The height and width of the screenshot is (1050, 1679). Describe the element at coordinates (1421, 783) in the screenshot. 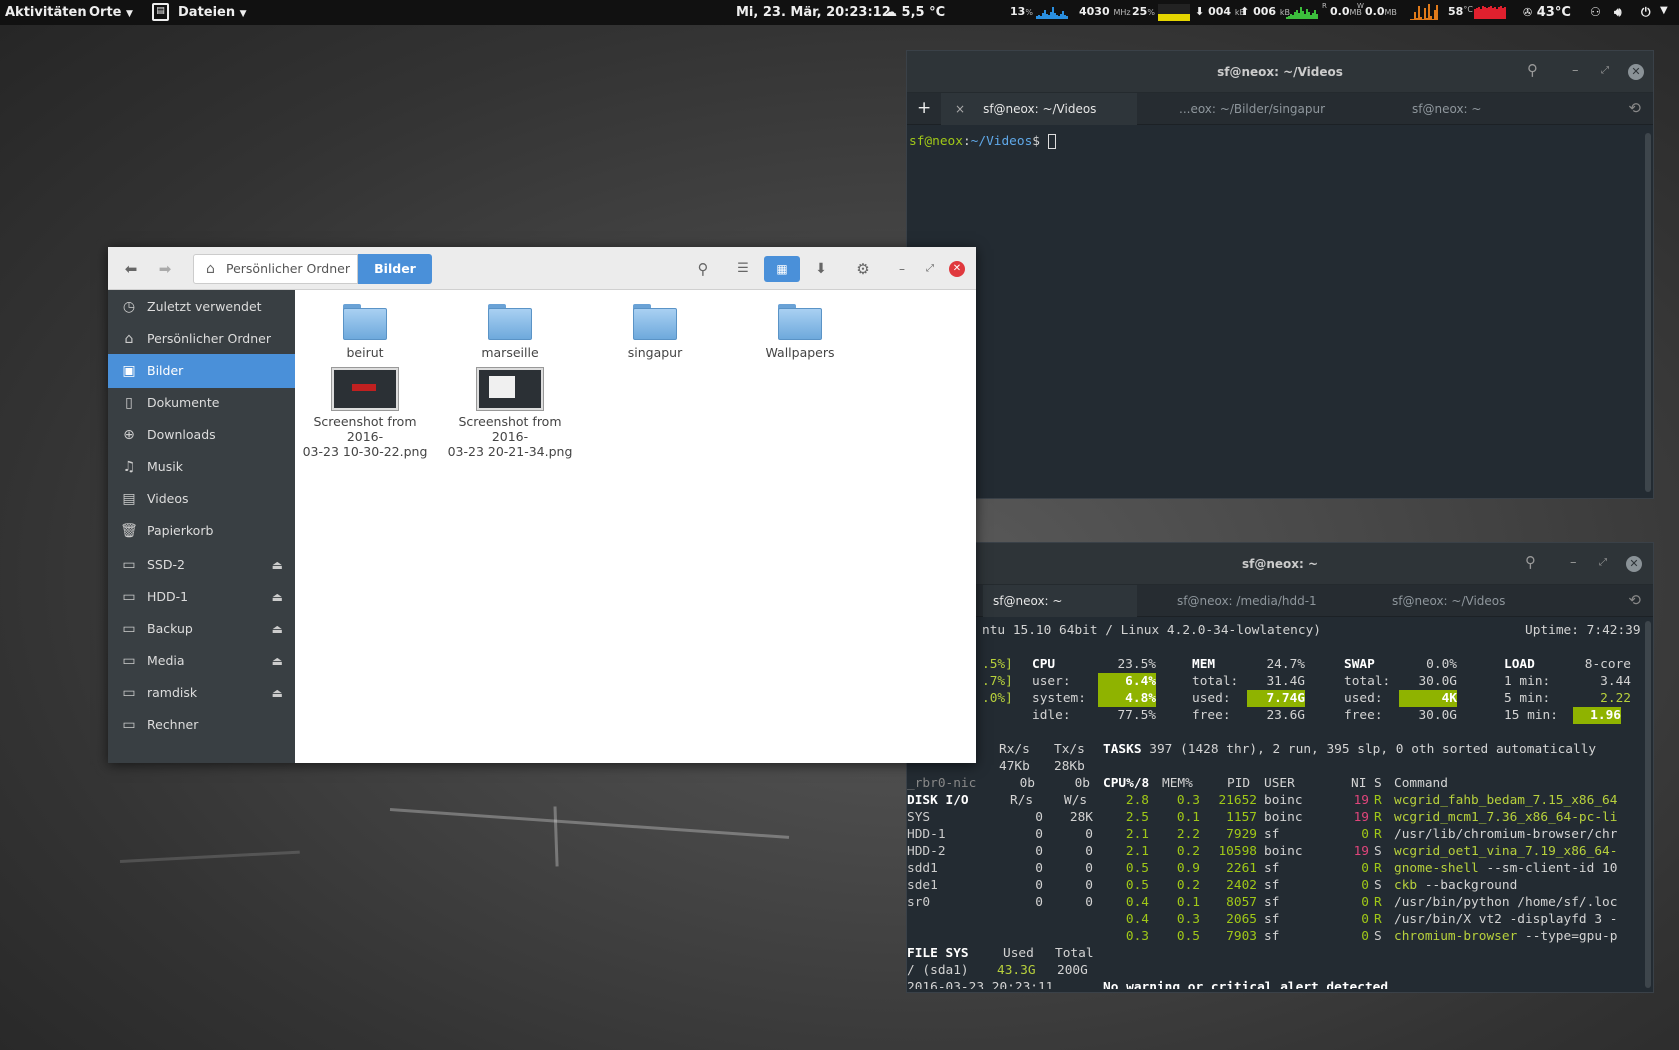

I see `proc-header-command: Command` at that location.